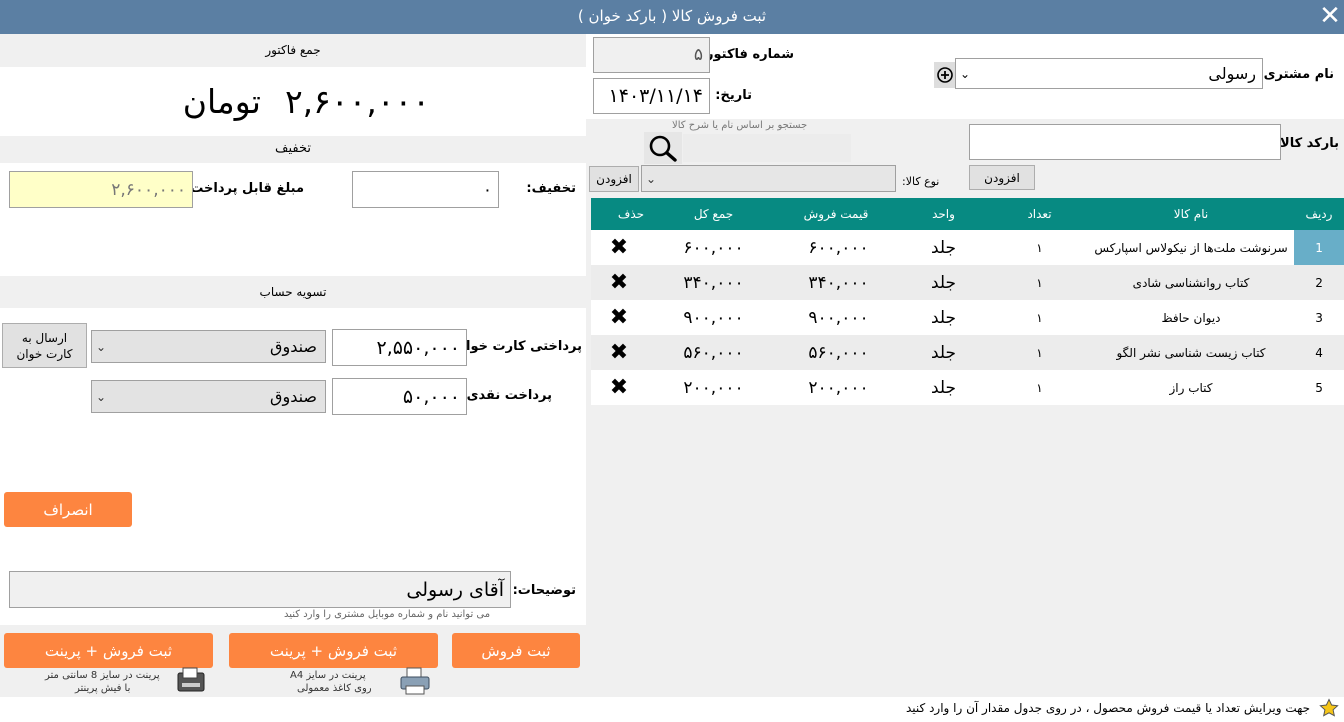  What do you see at coordinates (1125, 142) in the screenshot?
I see `barcode-input` at bounding box center [1125, 142].